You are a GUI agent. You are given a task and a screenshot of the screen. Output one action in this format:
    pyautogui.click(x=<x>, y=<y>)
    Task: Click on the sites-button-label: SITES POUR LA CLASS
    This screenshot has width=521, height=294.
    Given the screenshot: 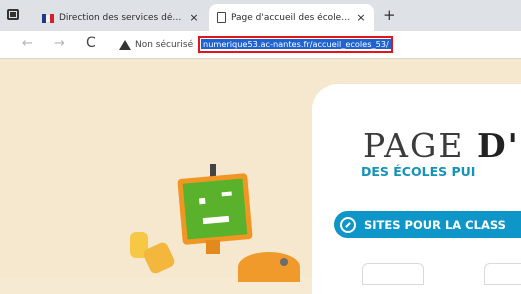 What is the action you would take?
    pyautogui.click(x=435, y=224)
    